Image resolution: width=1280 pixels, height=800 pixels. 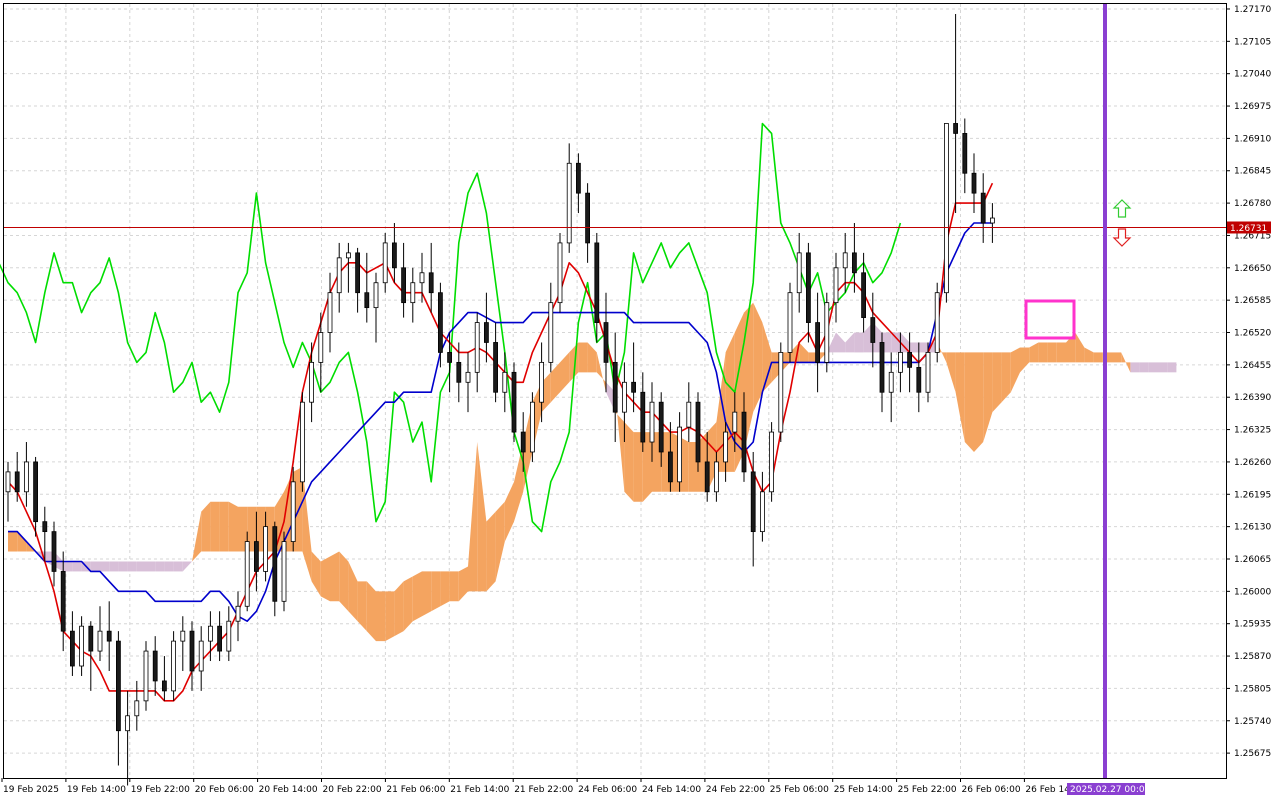 I want to click on price-tick-label: 1.26975, so click(x=1252, y=107).